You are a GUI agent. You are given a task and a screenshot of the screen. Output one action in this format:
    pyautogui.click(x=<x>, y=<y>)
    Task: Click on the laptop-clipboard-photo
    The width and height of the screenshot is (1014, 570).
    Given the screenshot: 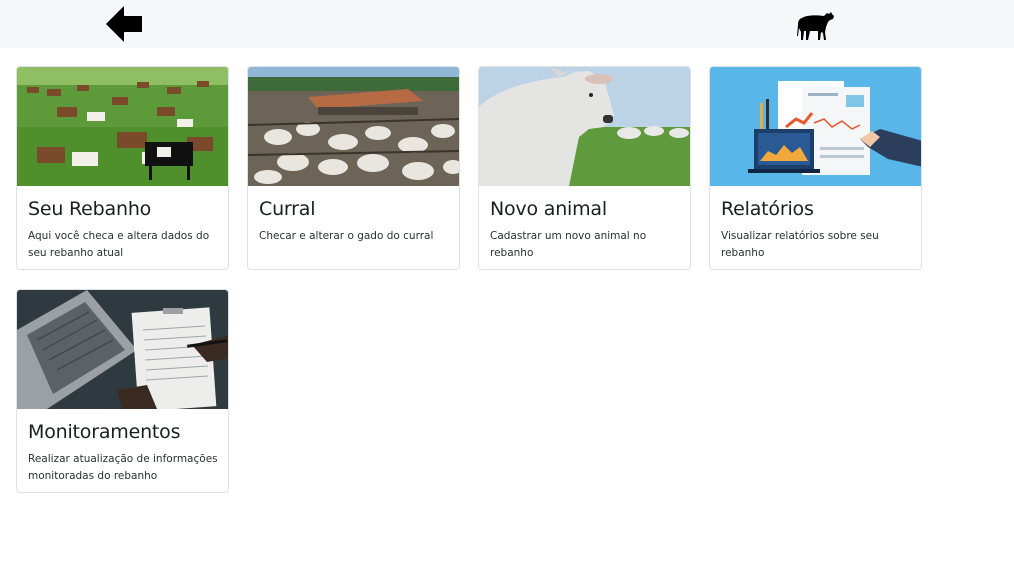 What is the action you would take?
    pyautogui.click(x=122, y=349)
    